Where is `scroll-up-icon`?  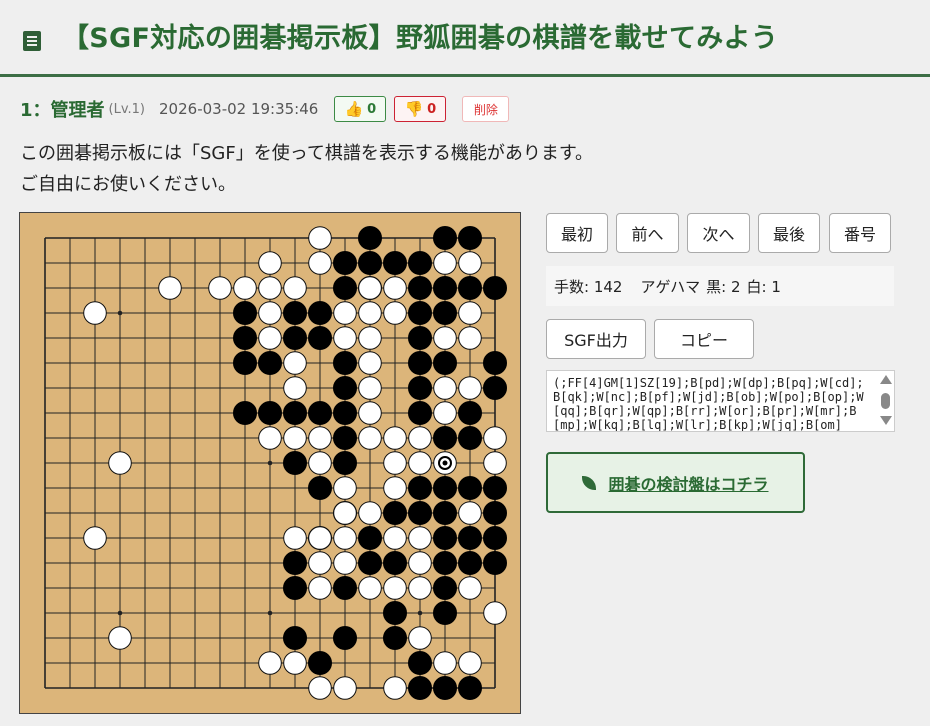
scroll-up-icon is located at coordinates (886, 379).